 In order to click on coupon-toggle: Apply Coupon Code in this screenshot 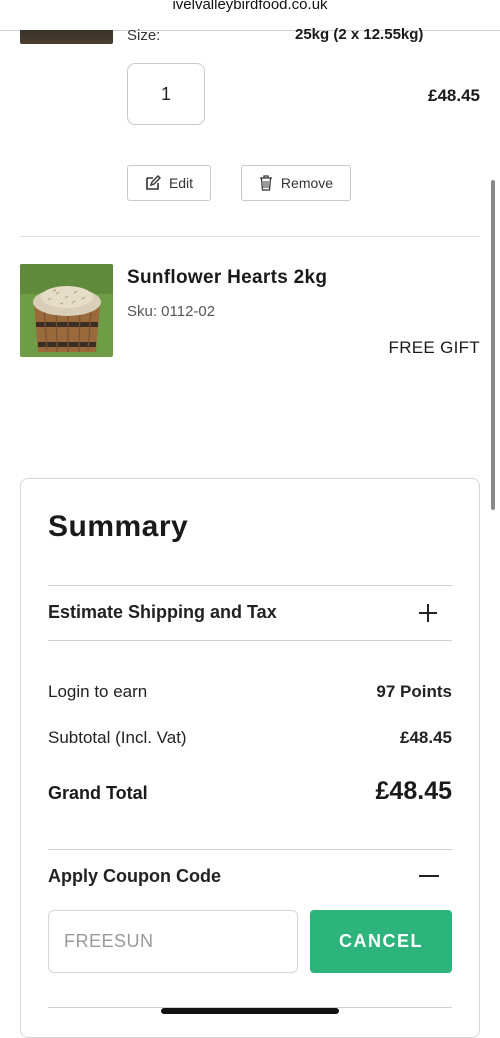, I will do `click(134, 876)`.